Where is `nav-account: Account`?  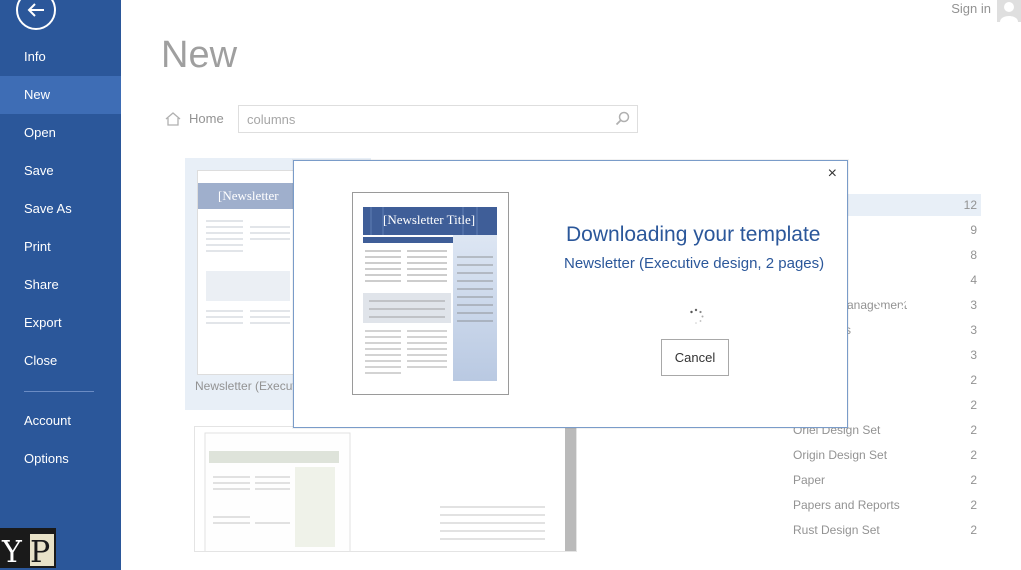 nav-account: Account is located at coordinates (60, 421).